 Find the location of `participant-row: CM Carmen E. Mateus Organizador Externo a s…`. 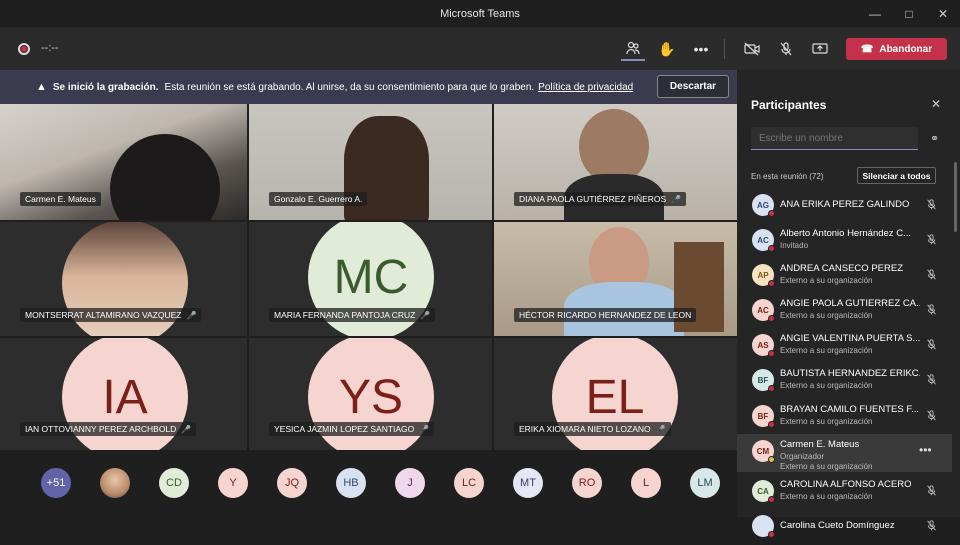

participant-row: CM Carmen E. Mateus Organizador Externo a s… is located at coordinates (844, 453).